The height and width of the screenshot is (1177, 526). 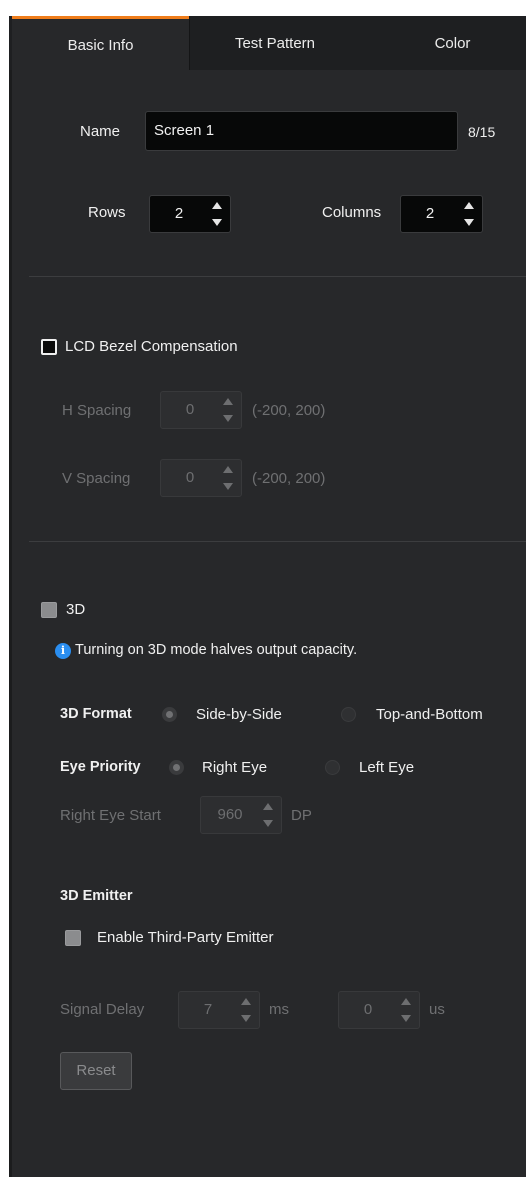 What do you see at coordinates (441, 214) in the screenshot?
I see `columns-stepper: 2` at bounding box center [441, 214].